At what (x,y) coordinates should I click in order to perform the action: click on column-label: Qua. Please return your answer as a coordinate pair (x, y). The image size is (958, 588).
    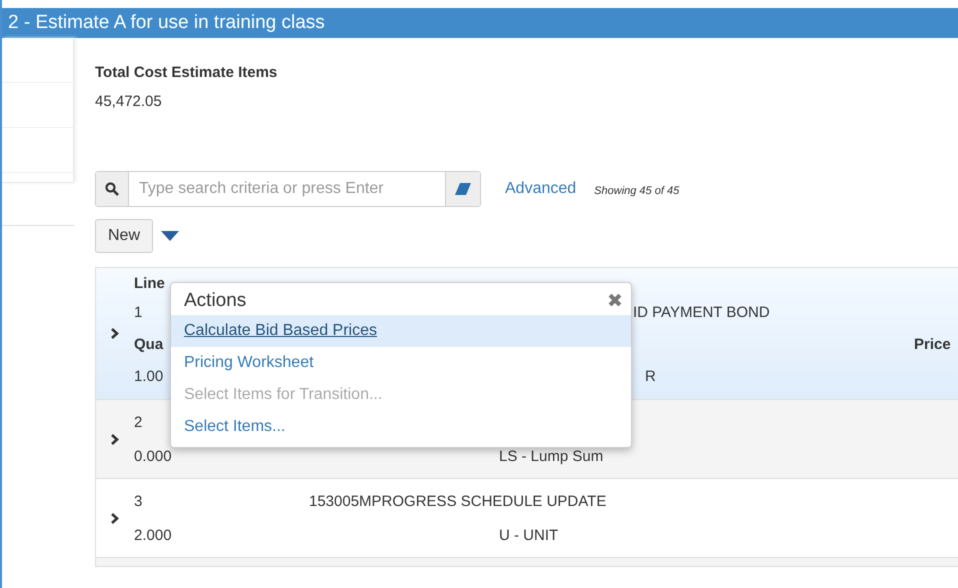
    Looking at the image, I should click on (149, 344).